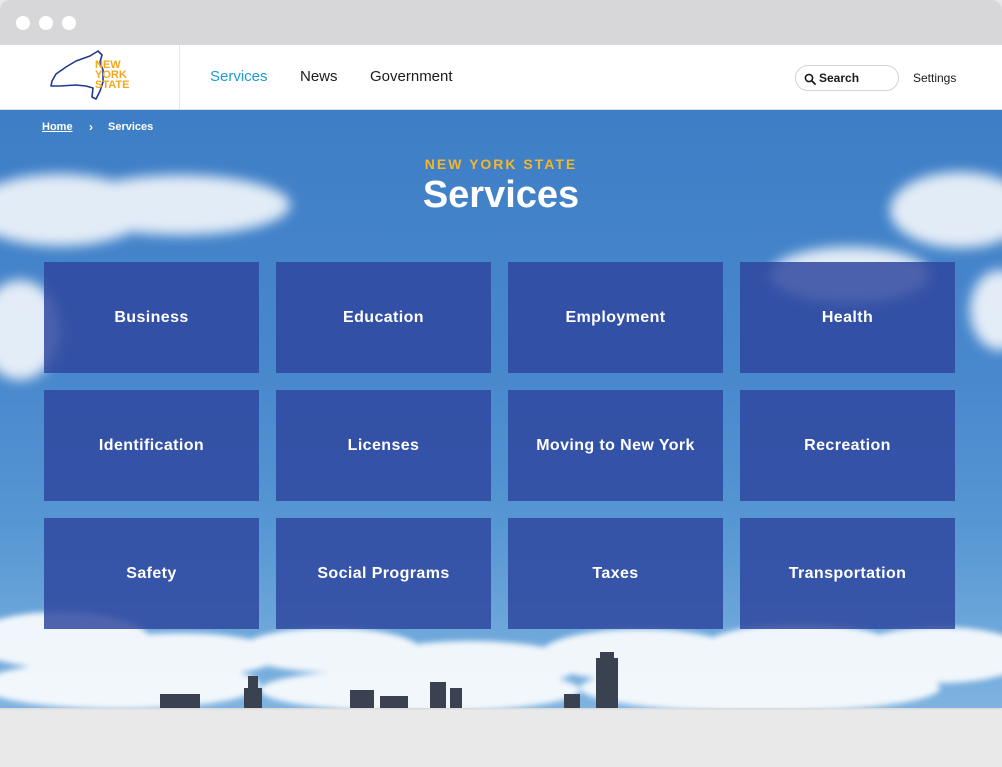 The height and width of the screenshot is (767, 1002). What do you see at coordinates (239, 76) in the screenshot?
I see `nav-services-link: Services` at bounding box center [239, 76].